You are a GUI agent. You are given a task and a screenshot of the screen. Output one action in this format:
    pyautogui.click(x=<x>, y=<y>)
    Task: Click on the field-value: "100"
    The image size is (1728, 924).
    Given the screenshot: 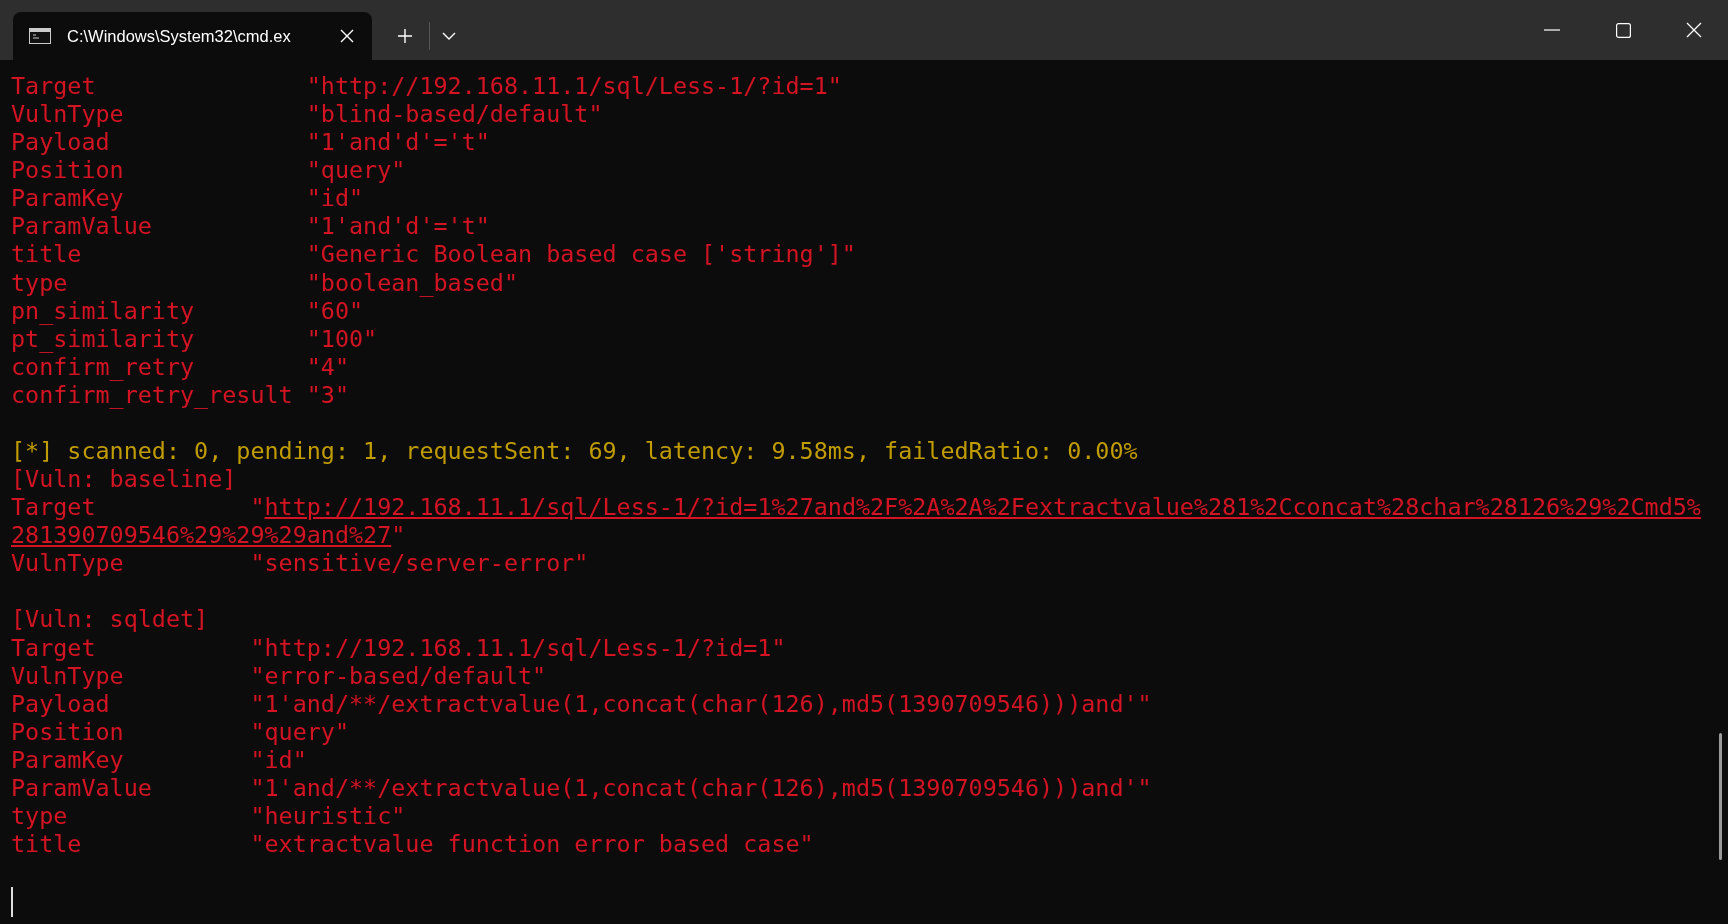 What is the action you would take?
    pyautogui.click(x=342, y=338)
    